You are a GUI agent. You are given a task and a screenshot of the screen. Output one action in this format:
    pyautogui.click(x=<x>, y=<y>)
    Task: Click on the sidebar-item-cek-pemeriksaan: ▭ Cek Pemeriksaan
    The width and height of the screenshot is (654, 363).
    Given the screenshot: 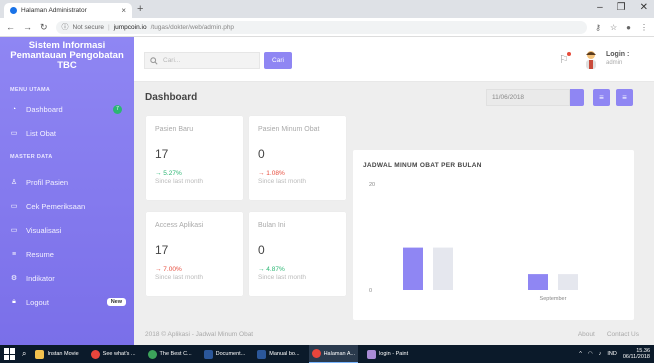 What is the action you would take?
    pyautogui.click(x=68, y=206)
    